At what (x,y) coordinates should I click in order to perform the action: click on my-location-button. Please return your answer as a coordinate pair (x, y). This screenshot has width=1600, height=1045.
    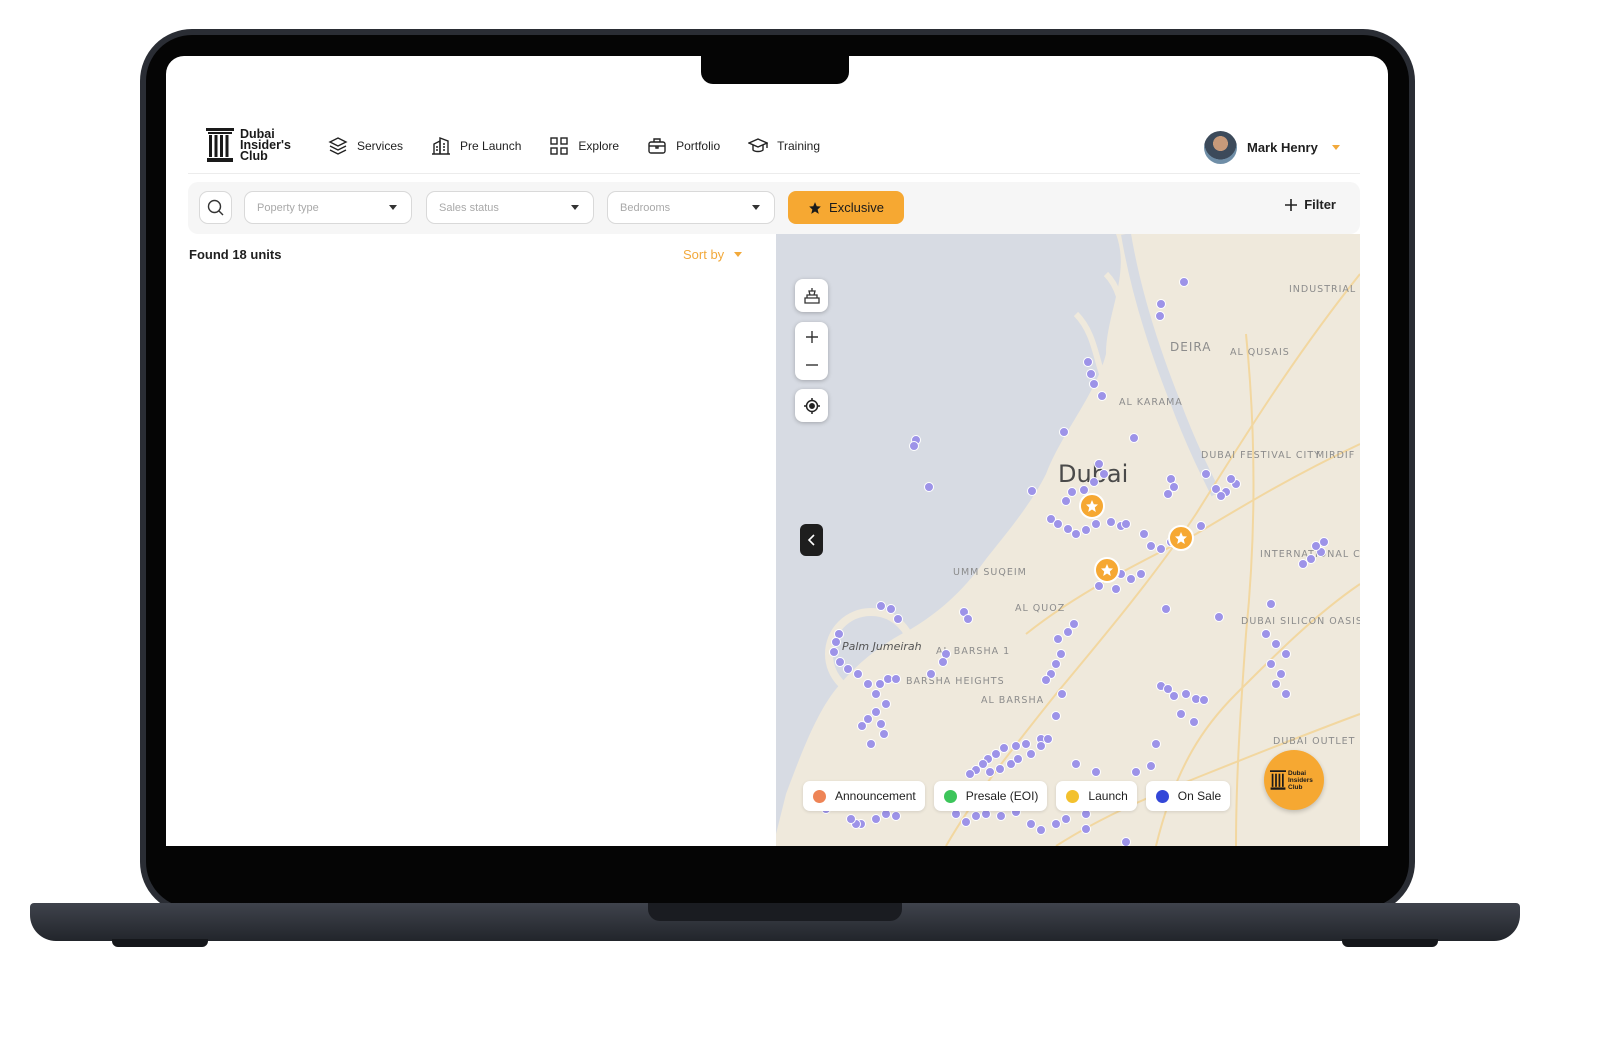
    Looking at the image, I should click on (811, 405).